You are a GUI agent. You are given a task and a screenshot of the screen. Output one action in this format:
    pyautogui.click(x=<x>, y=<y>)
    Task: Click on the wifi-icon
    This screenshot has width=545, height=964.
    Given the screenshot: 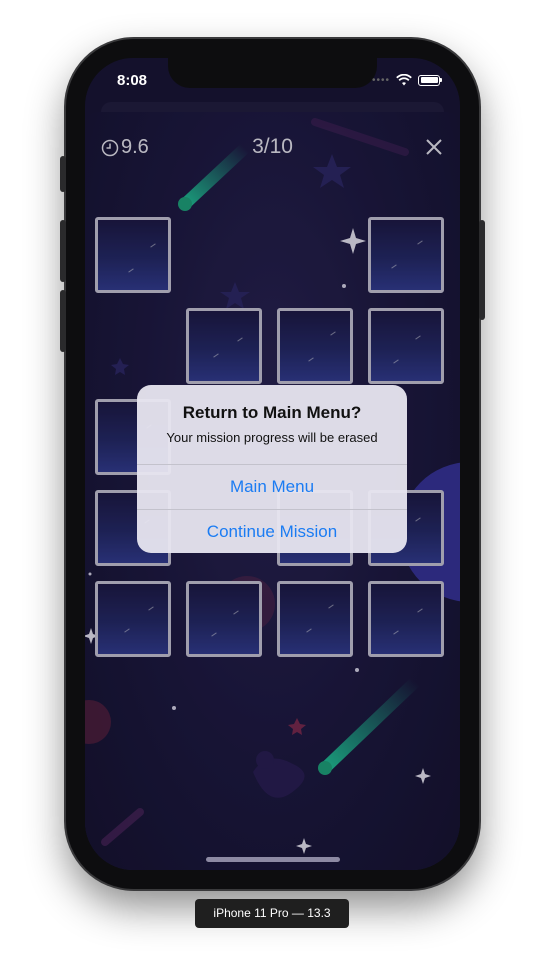 What is the action you would take?
    pyautogui.click(x=404, y=80)
    